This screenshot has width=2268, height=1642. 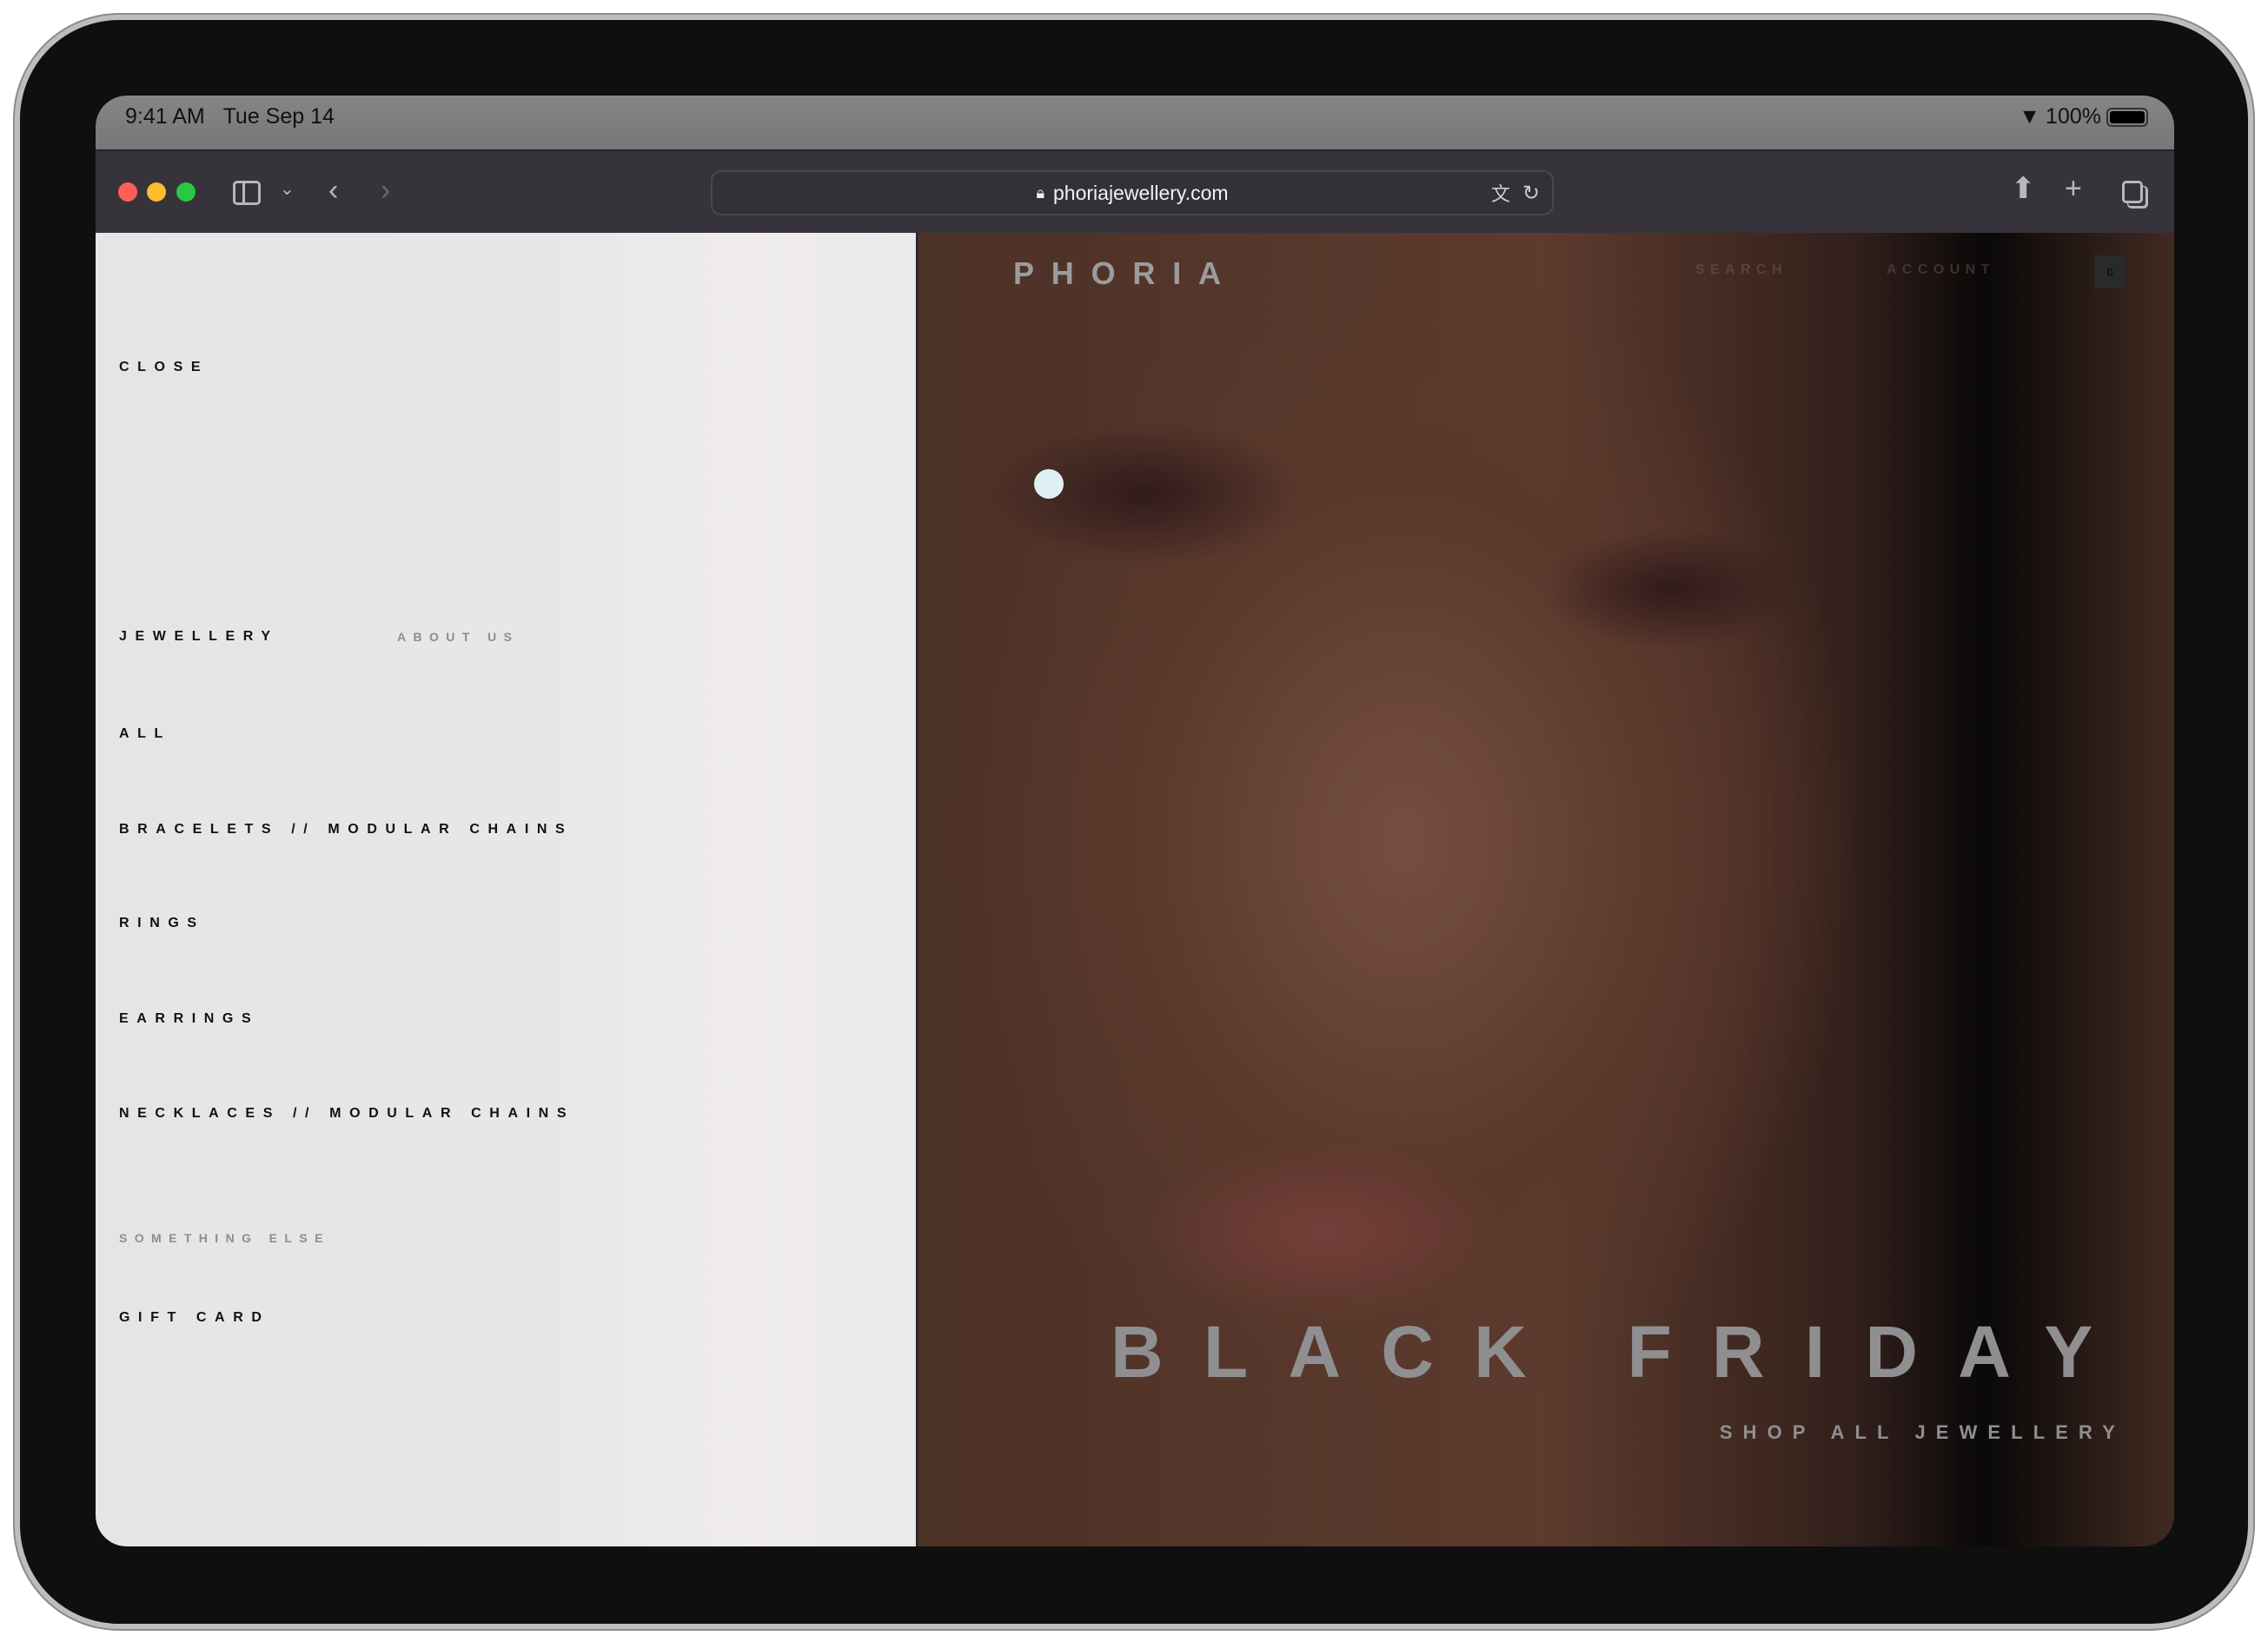 What do you see at coordinates (1125, 273) in the screenshot?
I see `site-logo: PHORIA` at bounding box center [1125, 273].